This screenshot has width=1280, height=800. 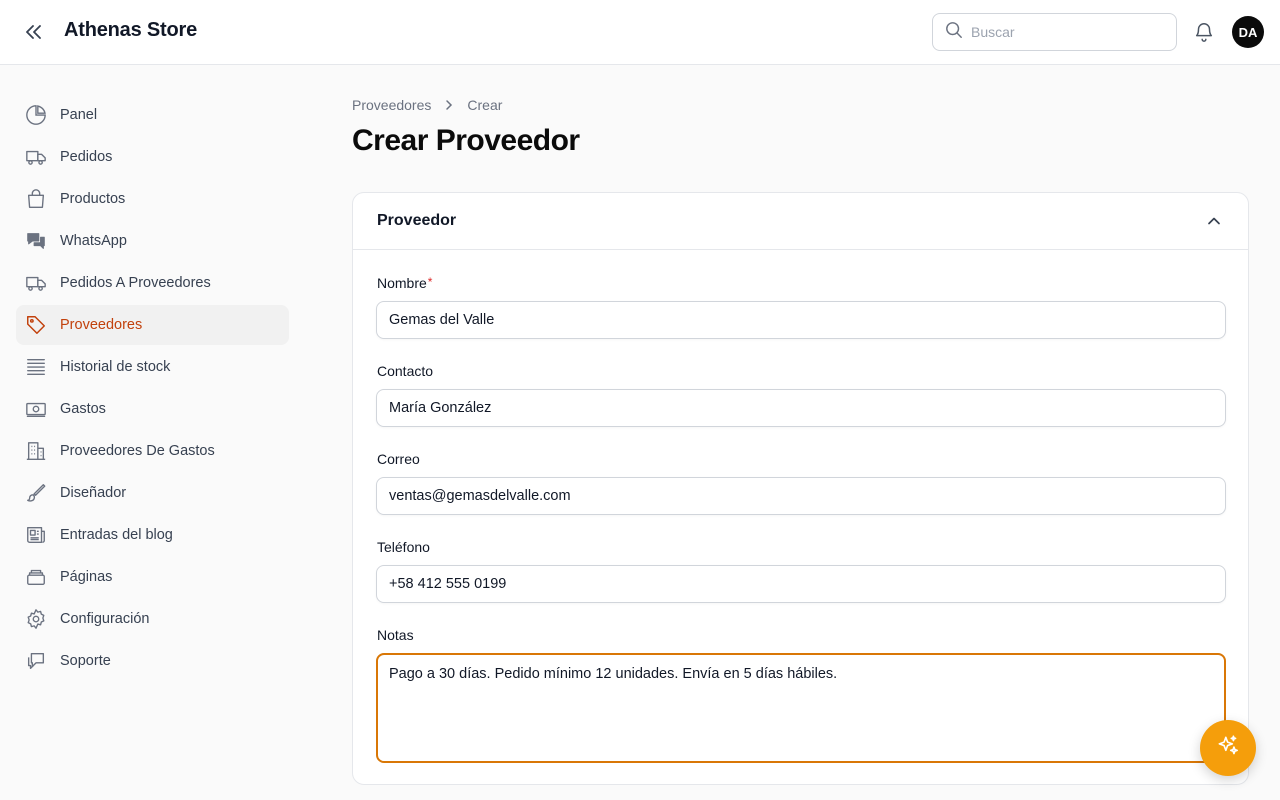 I want to click on sidebar-item-label: Proveedores De Gastos, so click(x=137, y=451).